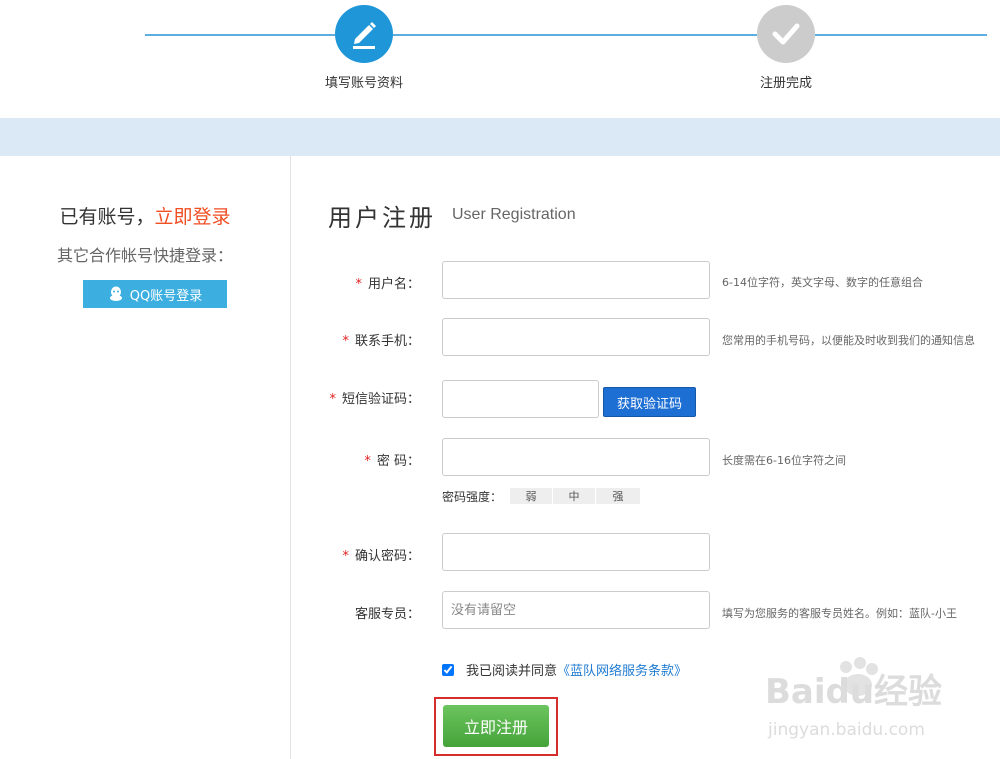 Image resolution: width=1000 pixels, height=759 pixels. What do you see at coordinates (846, 730) in the screenshot?
I see `watermark-url: jingyan.baidu.com` at bounding box center [846, 730].